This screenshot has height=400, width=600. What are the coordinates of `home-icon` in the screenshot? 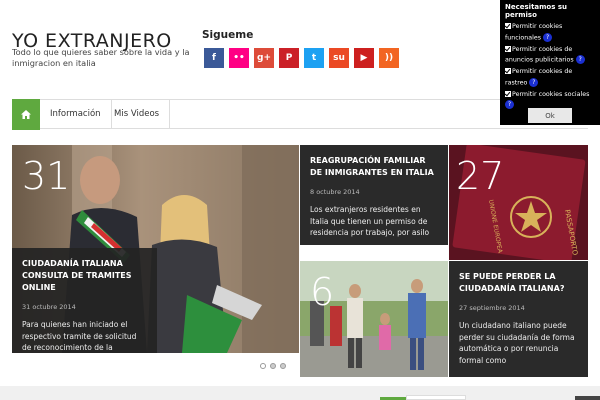 It's located at (26, 114).